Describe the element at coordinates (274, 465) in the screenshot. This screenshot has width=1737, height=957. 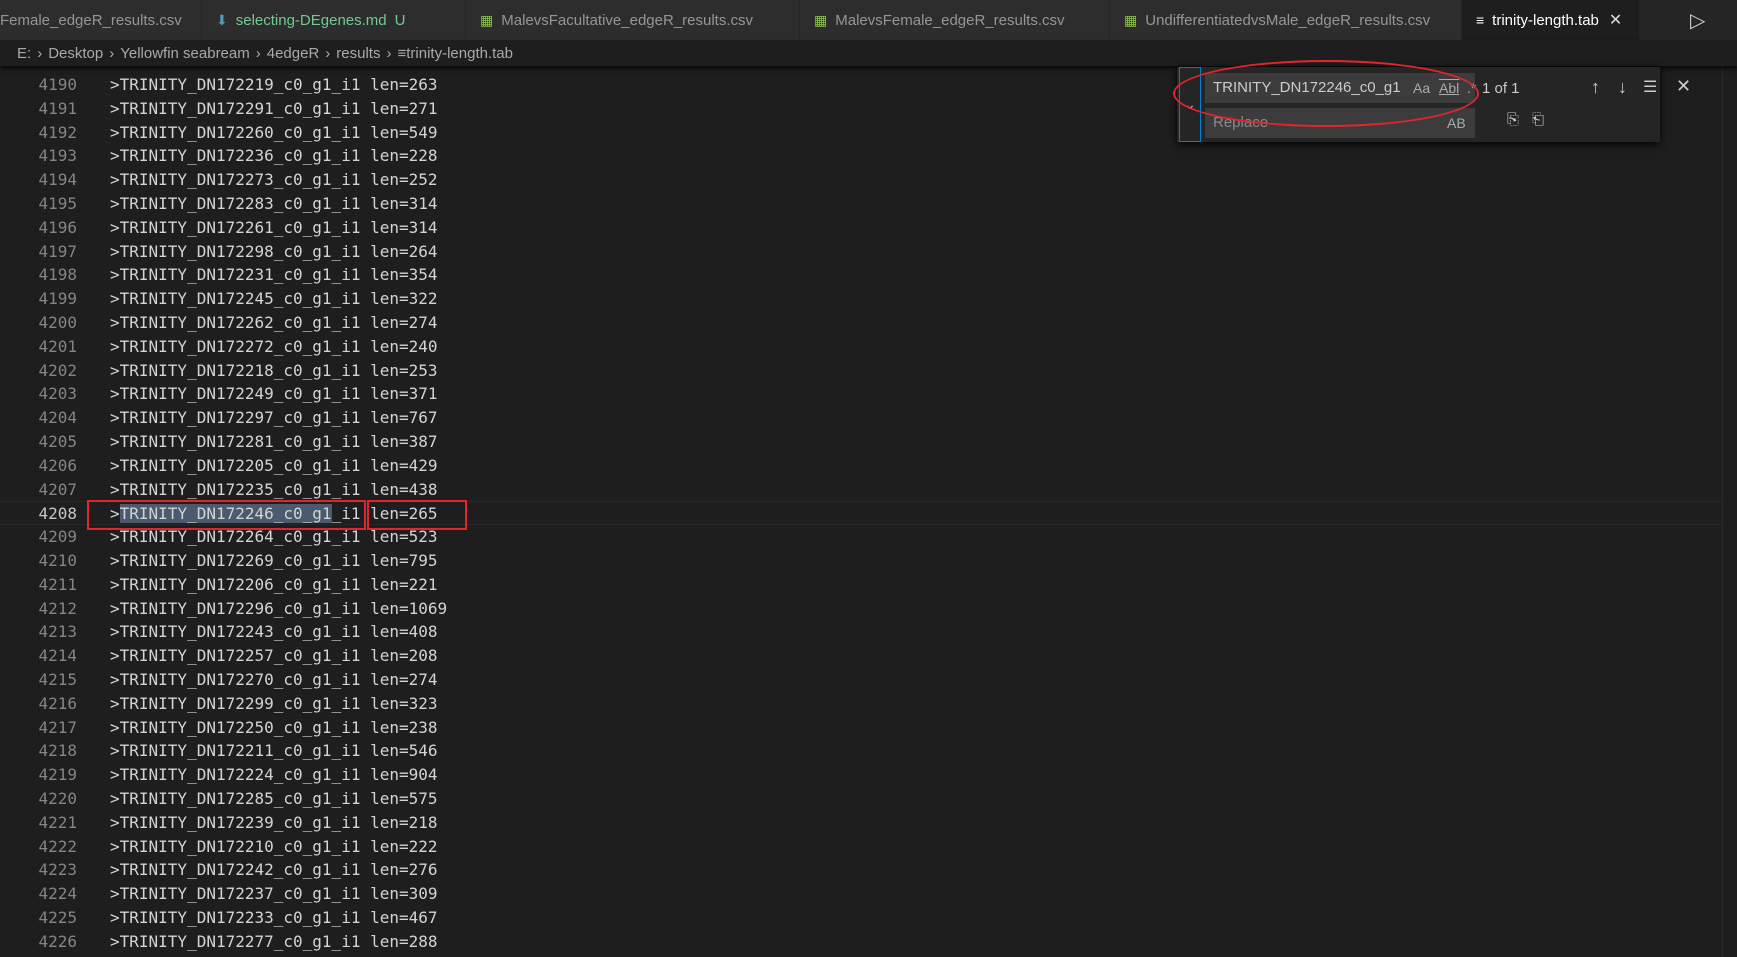
I see `line-text: >TRINITY_DN172205_c0_g1_i1 len=429` at that location.